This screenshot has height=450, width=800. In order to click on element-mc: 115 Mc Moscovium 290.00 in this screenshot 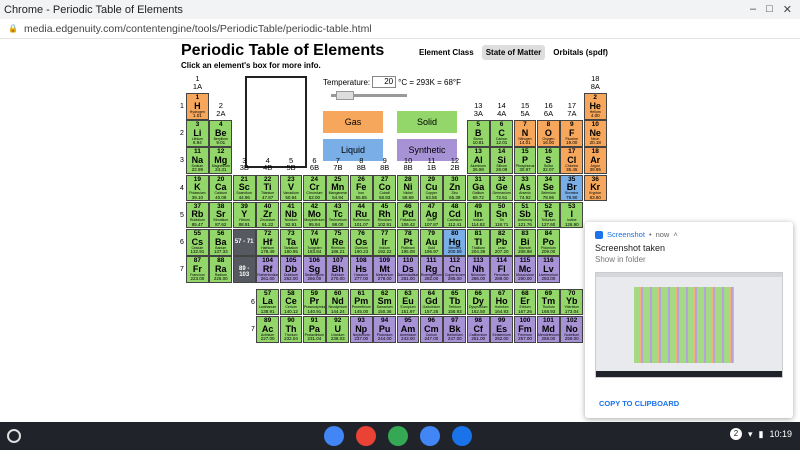, I will do `click(525, 269)`.